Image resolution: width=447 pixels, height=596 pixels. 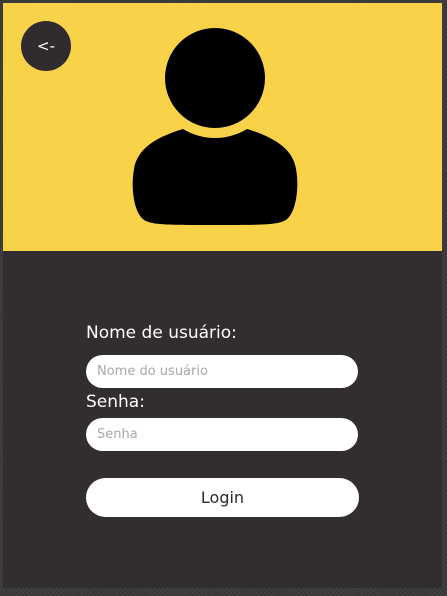 What do you see at coordinates (115, 402) in the screenshot?
I see `password-label: Senha:` at bounding box center [115, 402].